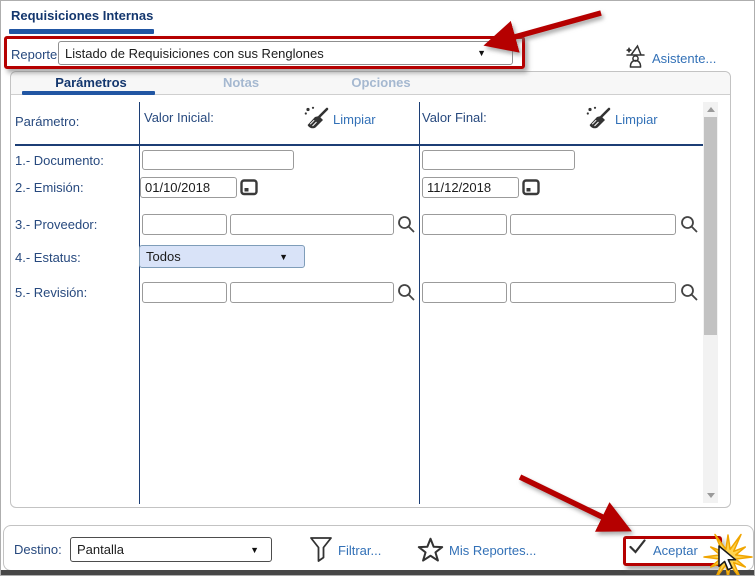  Describe the element at coordinates (312, 292) in the screenshot. I see `revision-initial-desc-input` at that location.